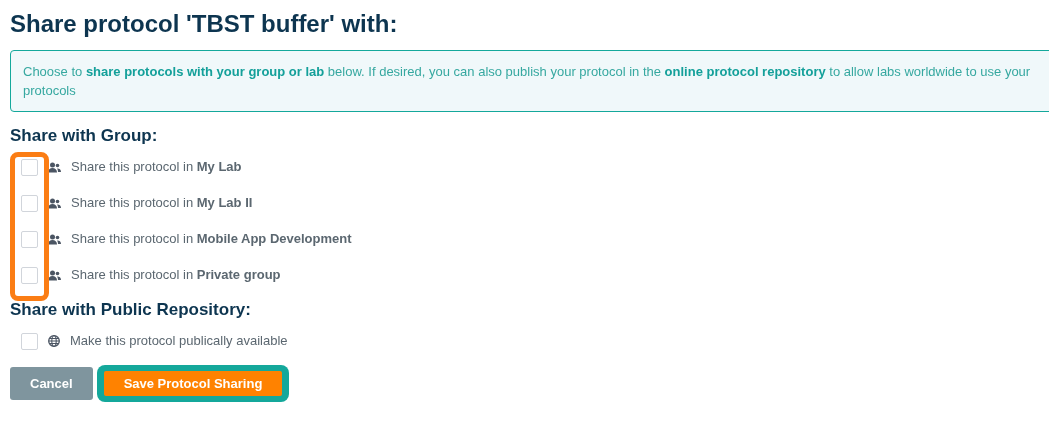  Describe the element at coordinates (176, 275) in the screenshot. I see `option-label: Share this protocol in Private group` at that location.